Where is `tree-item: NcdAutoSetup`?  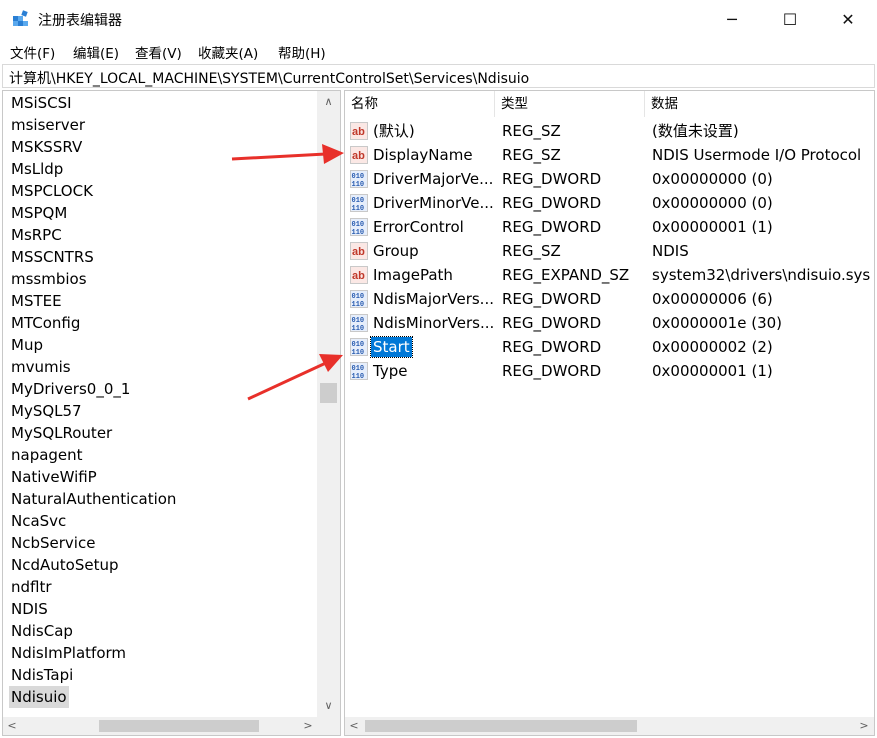 tree-item: NcdAutoSetup is located at coordinates (64, 565).